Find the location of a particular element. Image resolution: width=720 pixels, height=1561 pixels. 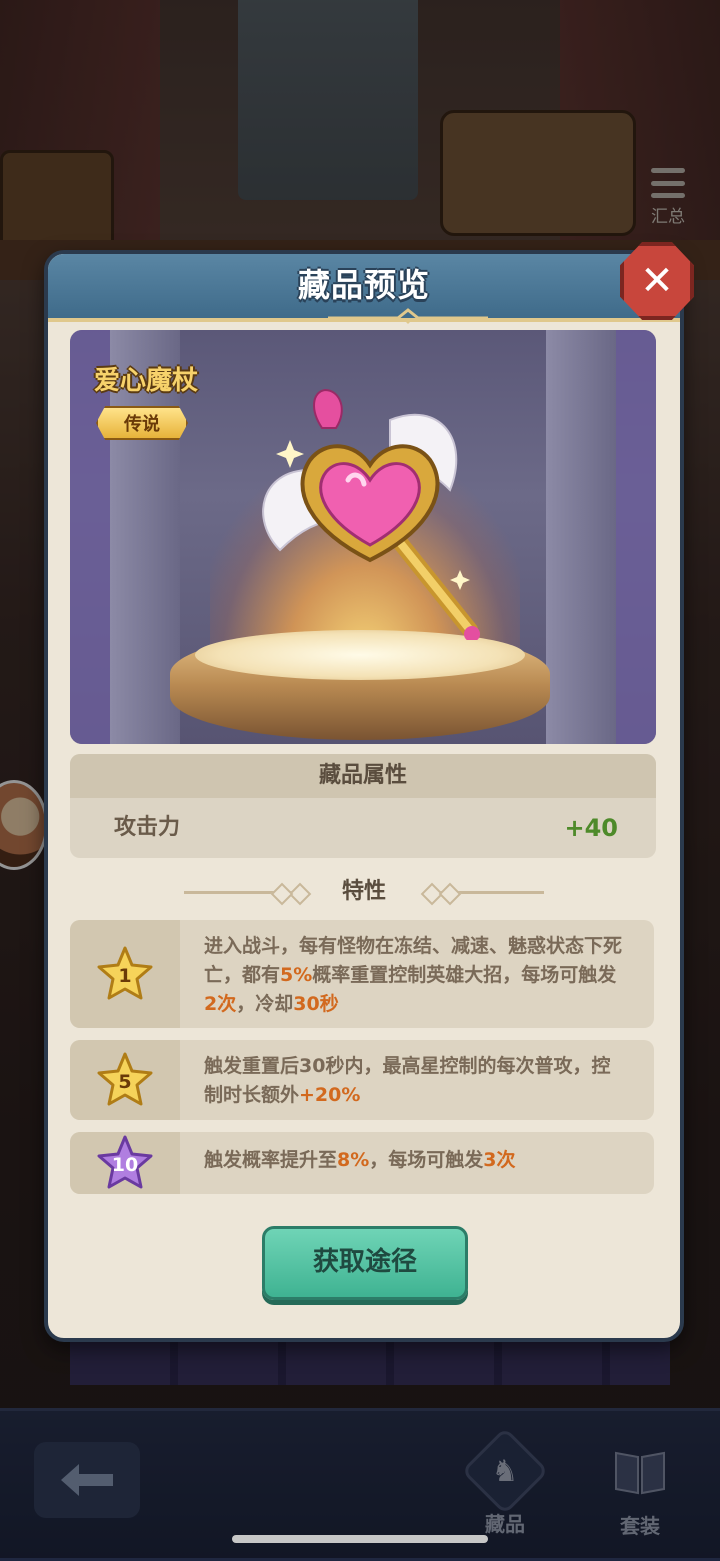

star-level: 10 is located at coordinates (125, 1165).